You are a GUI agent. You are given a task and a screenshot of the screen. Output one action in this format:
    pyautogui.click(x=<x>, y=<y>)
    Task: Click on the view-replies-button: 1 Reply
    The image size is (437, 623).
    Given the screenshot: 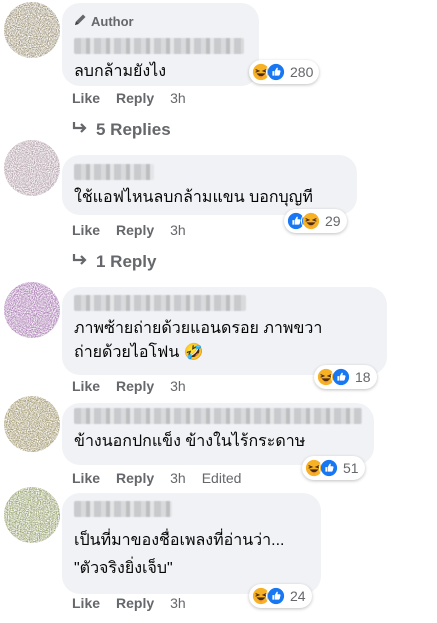 What is the action you would take?
    pyautogui.click(x=114, y=262)
    